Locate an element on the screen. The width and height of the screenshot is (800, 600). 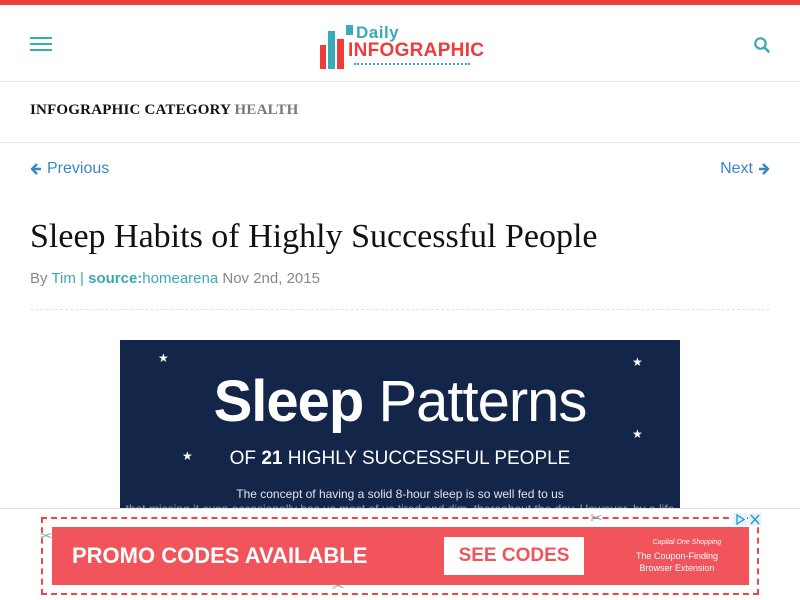
ad-headline: PROMO CODES AVAILABLE is located at coordinates (220, 555).